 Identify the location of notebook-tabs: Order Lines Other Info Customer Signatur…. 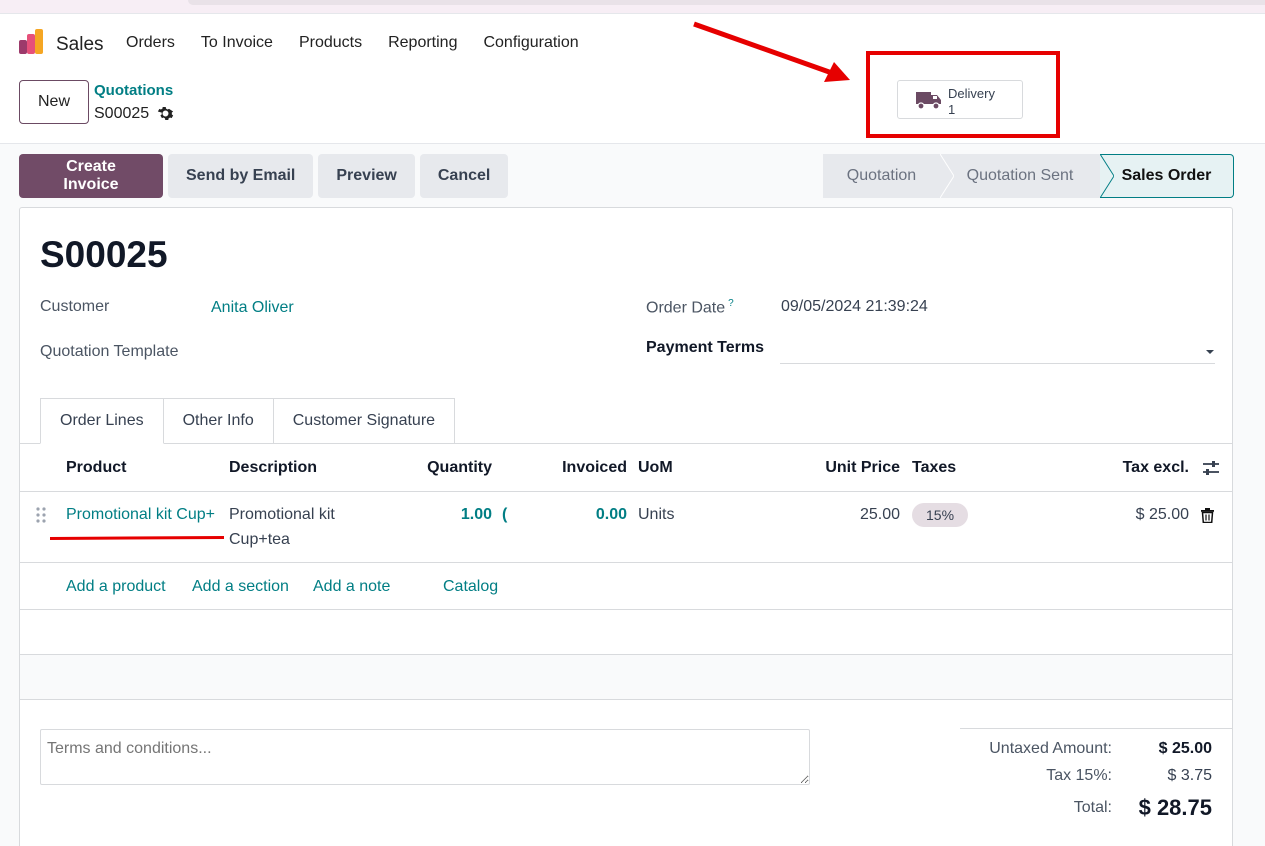
(248, 421).